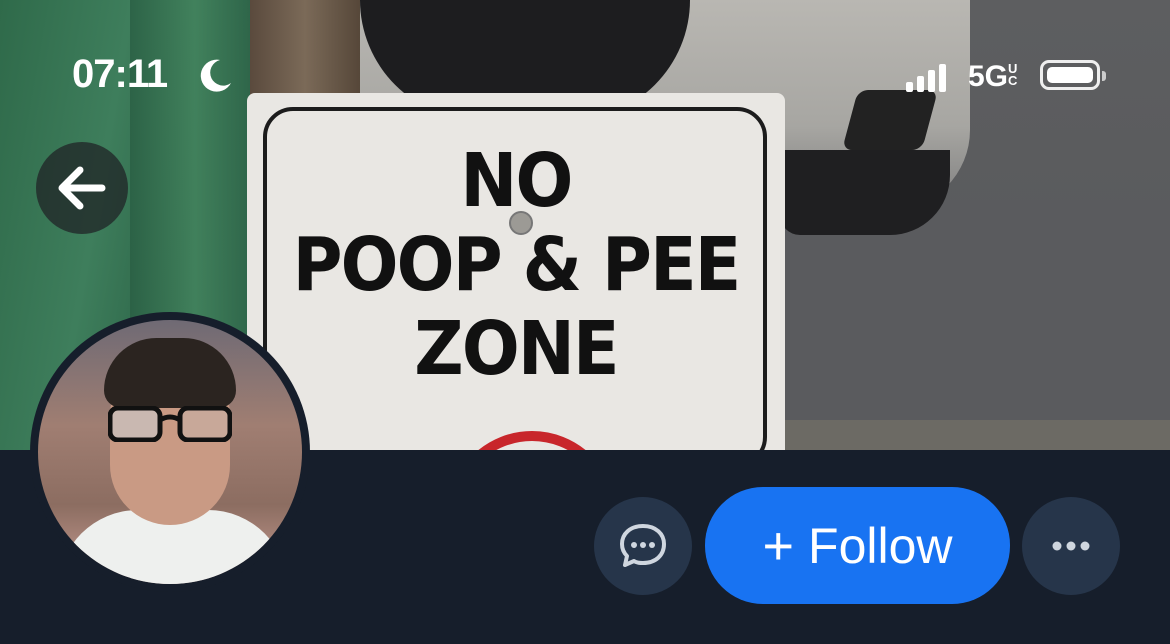 This screenshot has width=1170, height=644. I want to click on avatar-image, so click(170, 452).